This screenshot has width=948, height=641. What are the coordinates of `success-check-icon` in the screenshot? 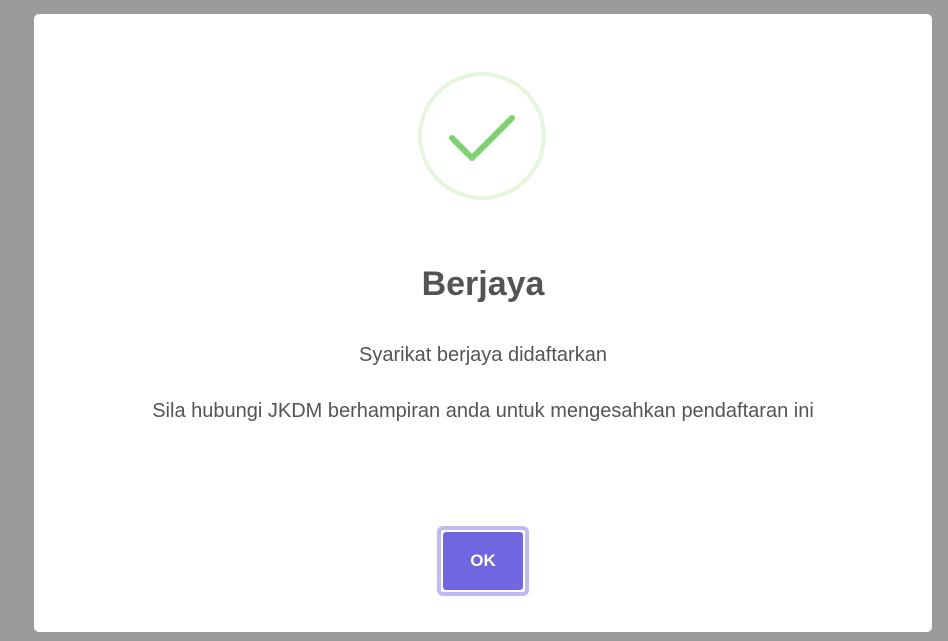 It's located at (482, 136).